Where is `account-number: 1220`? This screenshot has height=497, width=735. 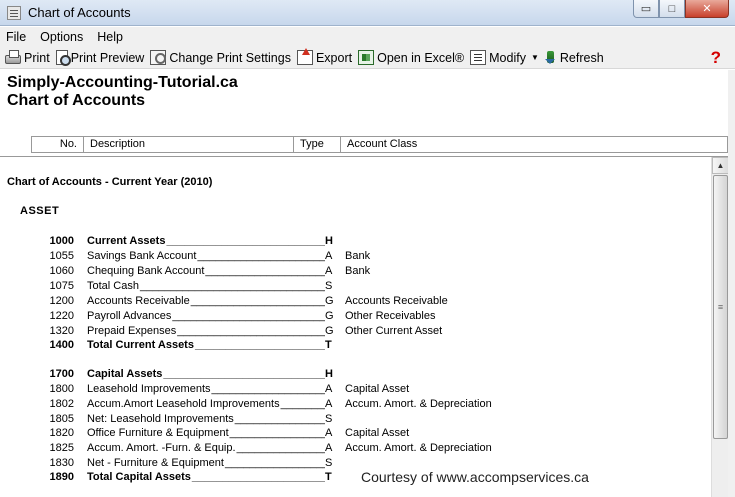 account-number: 1220 is located at coordinates (61, 316).